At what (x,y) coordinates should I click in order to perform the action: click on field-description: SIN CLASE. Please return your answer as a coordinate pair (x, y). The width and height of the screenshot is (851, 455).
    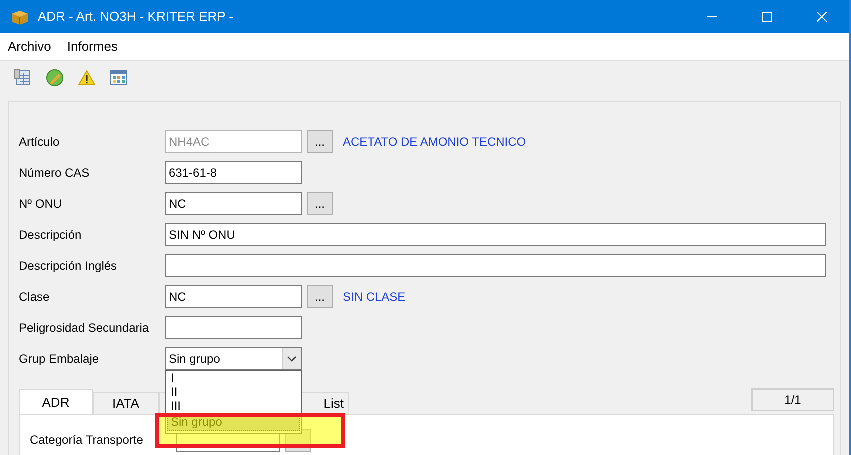
    Looking at the image, I should click on (374, 297).